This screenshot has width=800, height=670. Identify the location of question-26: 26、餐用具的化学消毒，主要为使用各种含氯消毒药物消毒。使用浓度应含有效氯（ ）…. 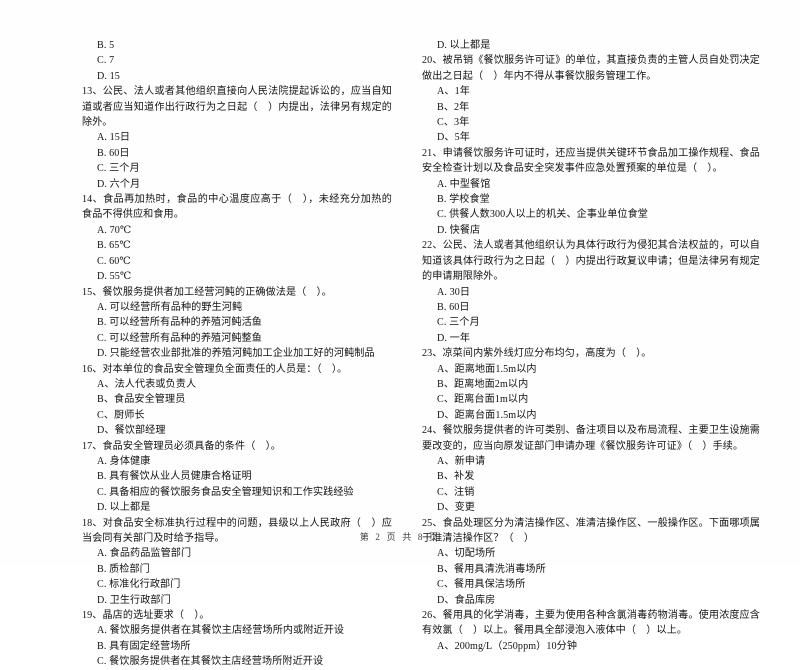
(591, 631).